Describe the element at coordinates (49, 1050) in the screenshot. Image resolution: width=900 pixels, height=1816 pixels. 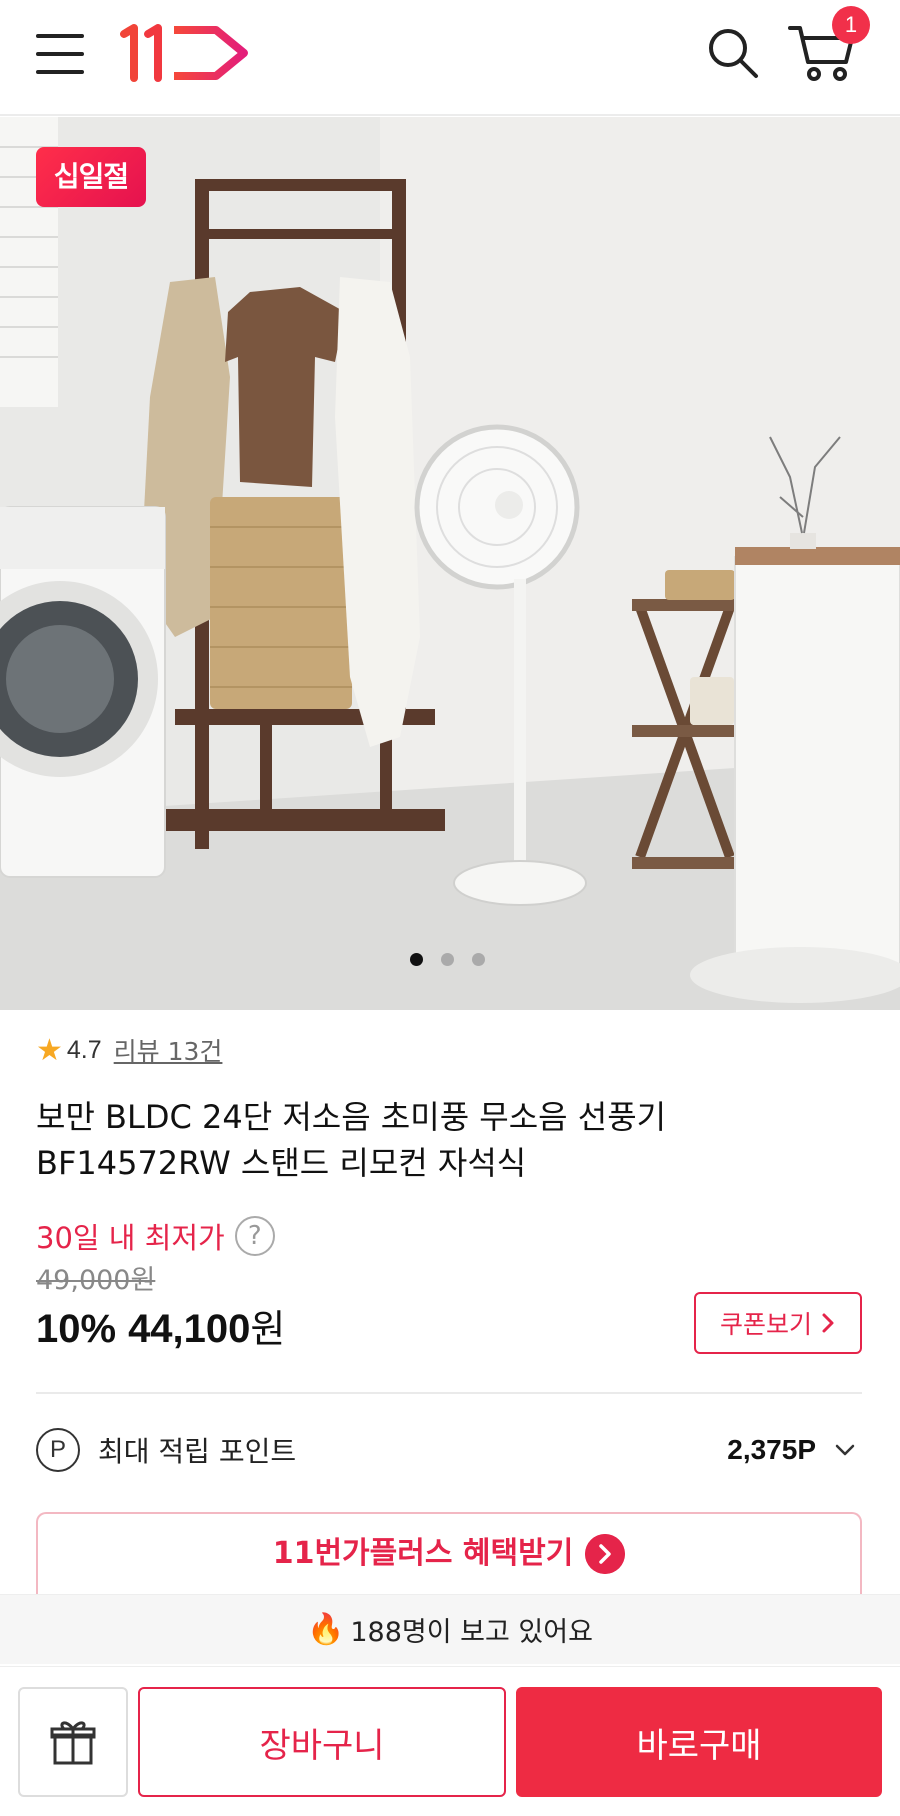
I see `star-icon: ★` at that location.